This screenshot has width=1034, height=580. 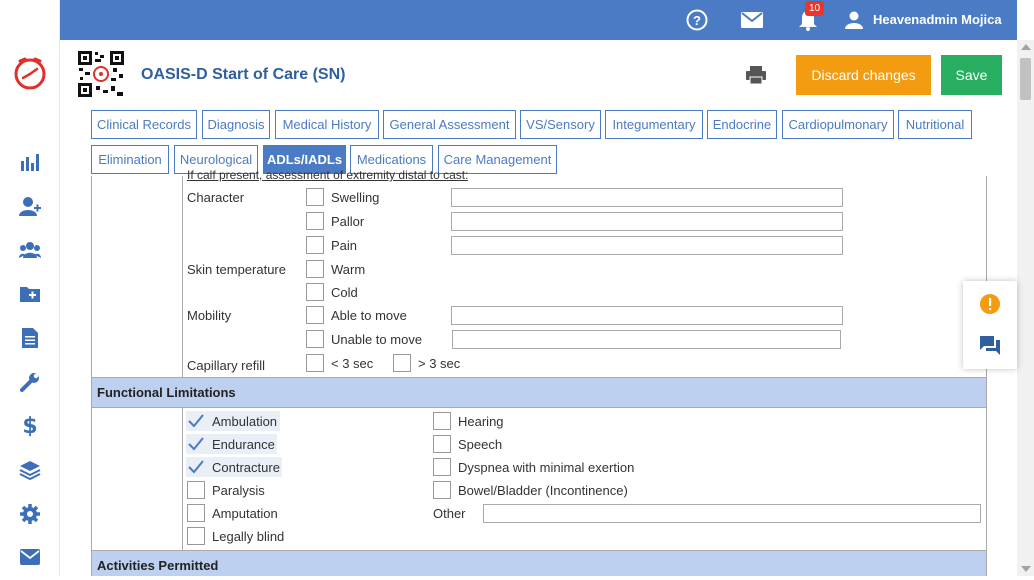 What do you see at coordinates (243, 444) in the screenshot?
I see `endurance-label: Endurance` at bounding box center [243, 444].